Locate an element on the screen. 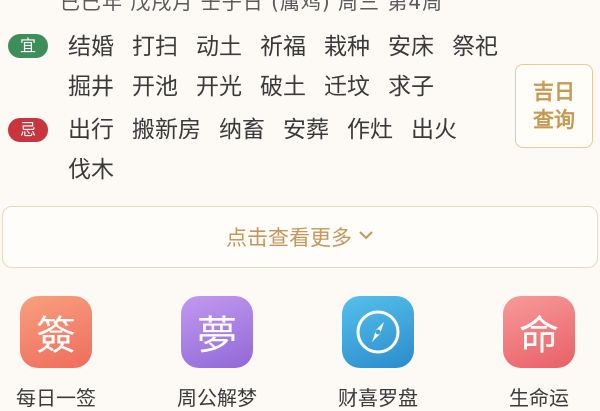  ji-items: 出行 搬新房 纳畜 安葬 作灶 出火 伐木 is located at coordinates (288, 150).